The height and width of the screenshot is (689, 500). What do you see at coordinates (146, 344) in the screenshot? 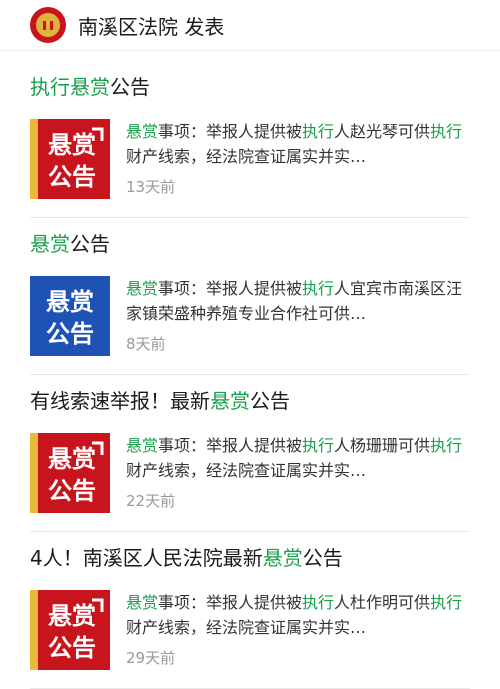
I see `publish-time: 8天前` at bounding box center [146, 344].